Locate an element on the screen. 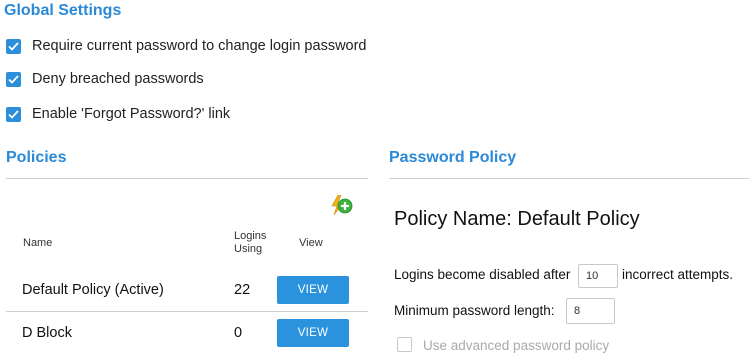 The height and width of the screenshot is (362, 749). min-length-input is located at coordinates (590, 311).